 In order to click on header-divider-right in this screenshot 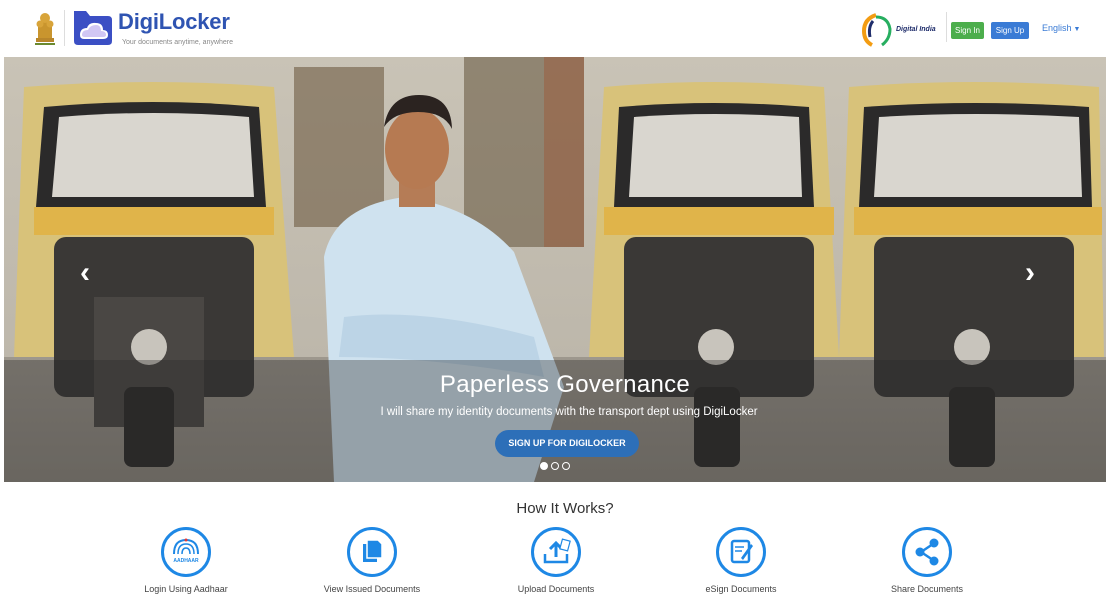, I will do `click(946, 27)`.